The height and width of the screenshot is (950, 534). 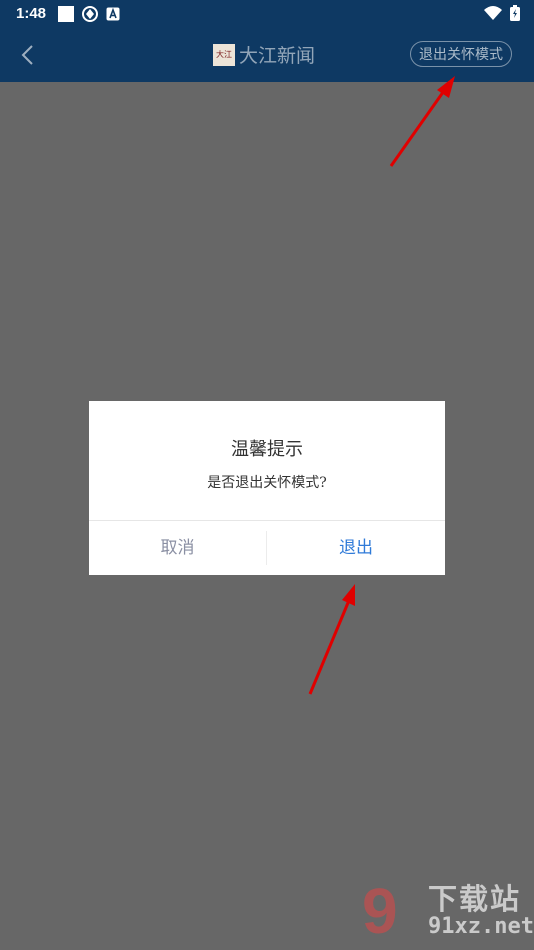 I want to click on brand-title: 大江新闻, so click(x=277, y=56).